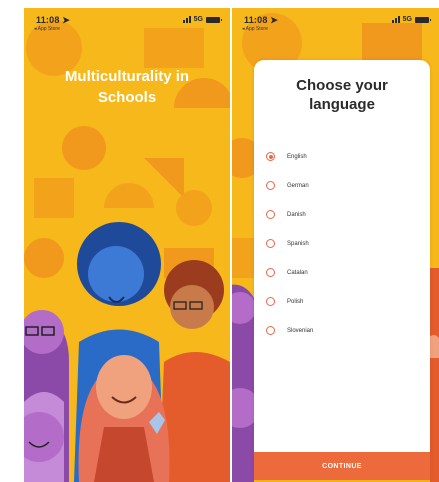 This screenshot has height=482, width=439. I want to click on dialog-title: Choose your language, so click(342, 95).